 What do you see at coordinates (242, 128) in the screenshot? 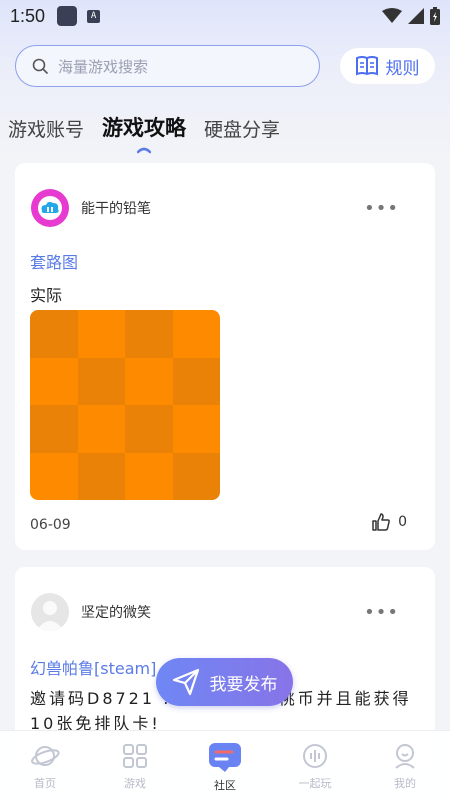
I see `tab-disk-share: 硬盘分享` at bounding box center [242, 128].